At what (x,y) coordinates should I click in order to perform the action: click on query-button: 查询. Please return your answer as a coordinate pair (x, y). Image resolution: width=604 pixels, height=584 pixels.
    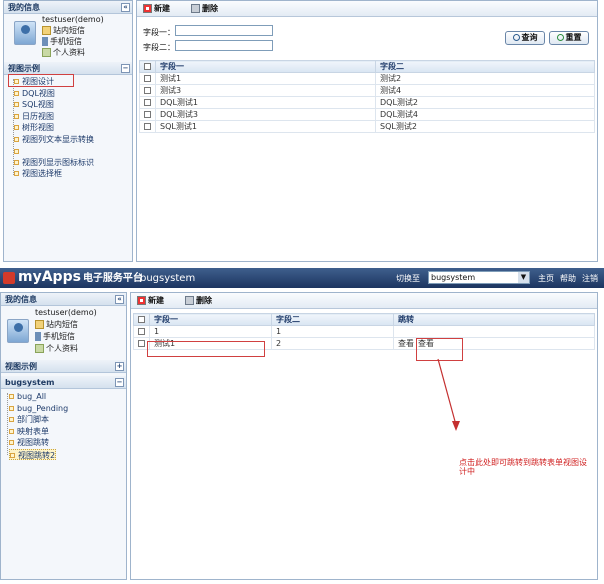
    Looking at the image, I should click on (525, 38).